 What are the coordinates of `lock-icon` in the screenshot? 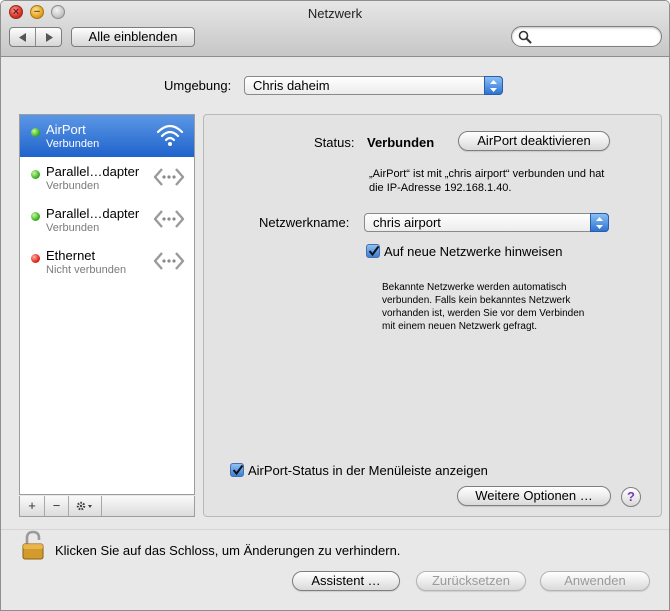 It's located at (34, 546).